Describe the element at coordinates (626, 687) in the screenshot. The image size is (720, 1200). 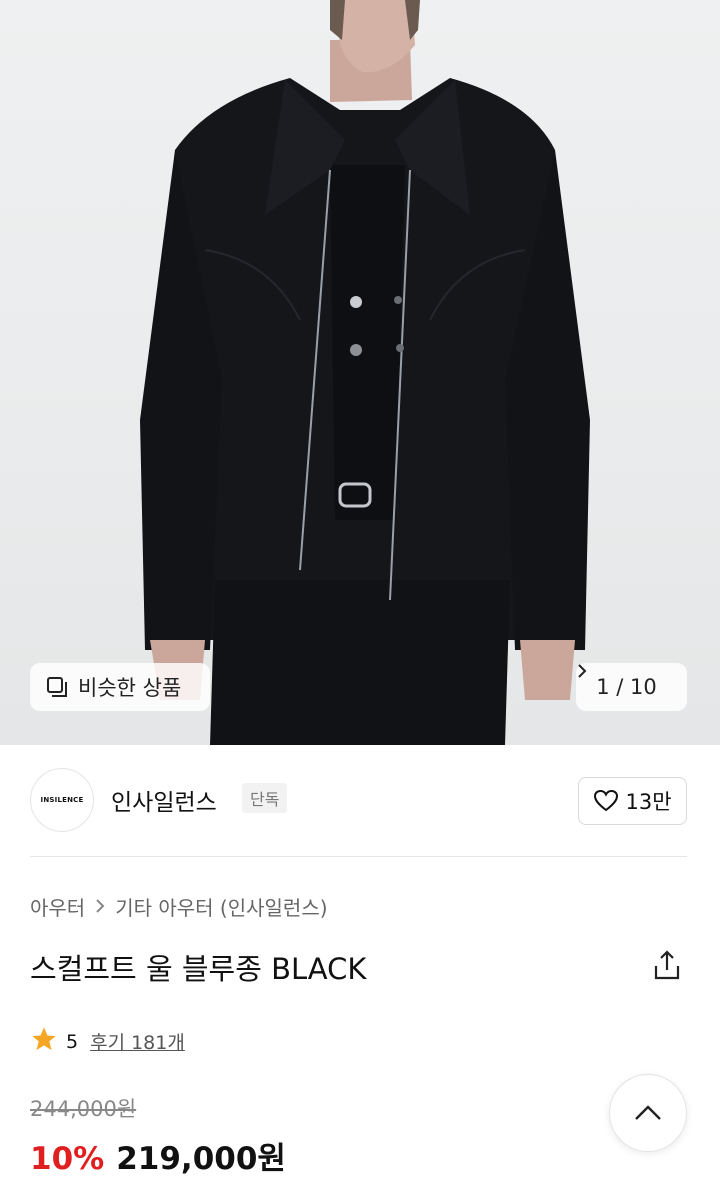
I see `image-counter: 1 / 10` at that location.